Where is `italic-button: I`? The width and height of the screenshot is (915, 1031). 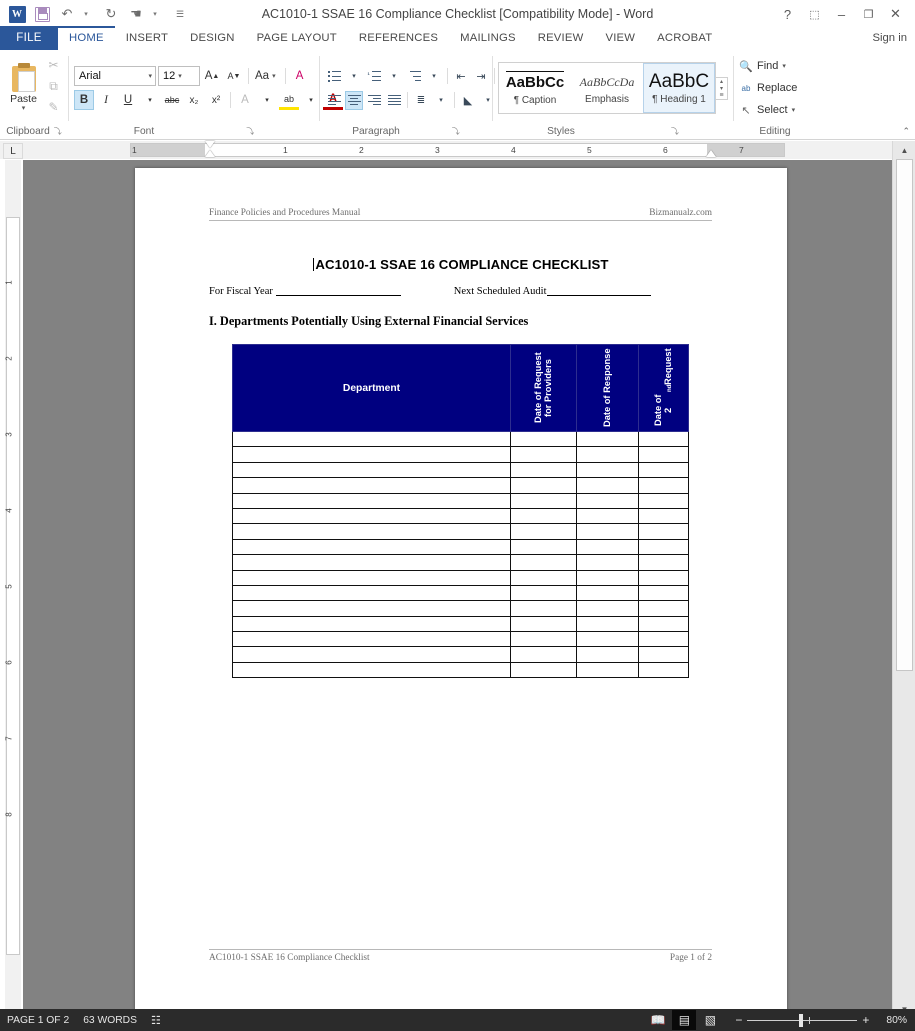 italic-button: I is located at coordinates (106, 100).